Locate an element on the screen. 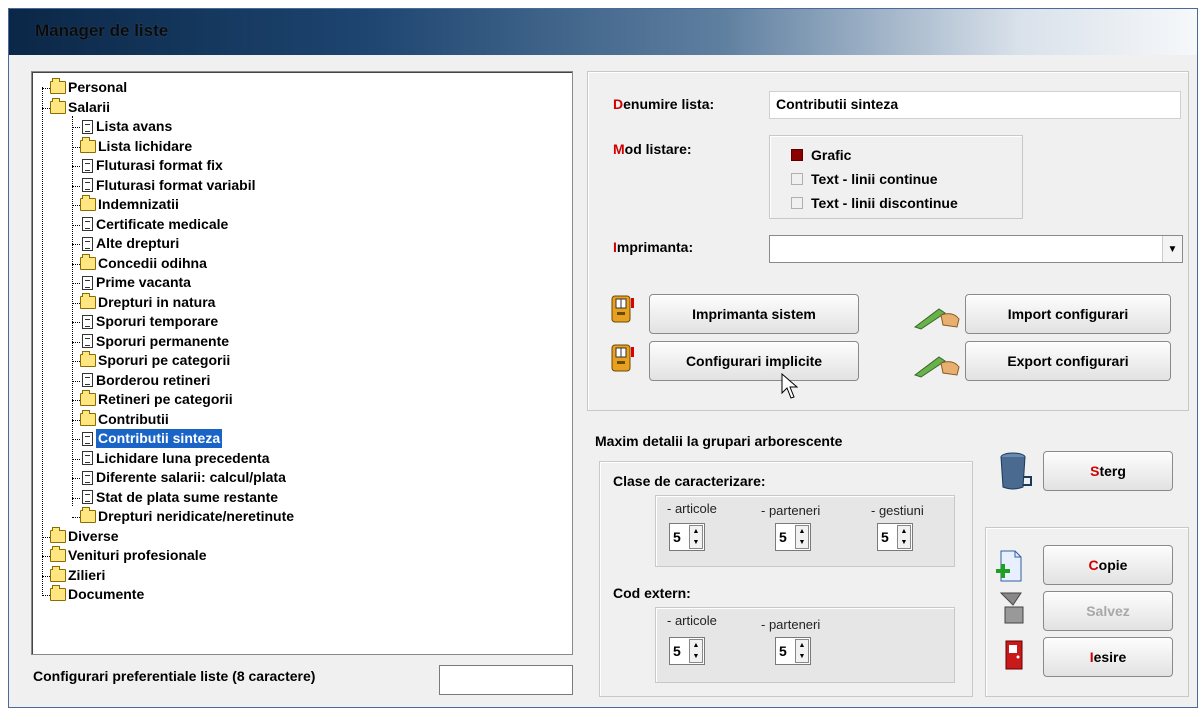  tree-item: Sporuri pe categorii is located at coordinates (155, 360).